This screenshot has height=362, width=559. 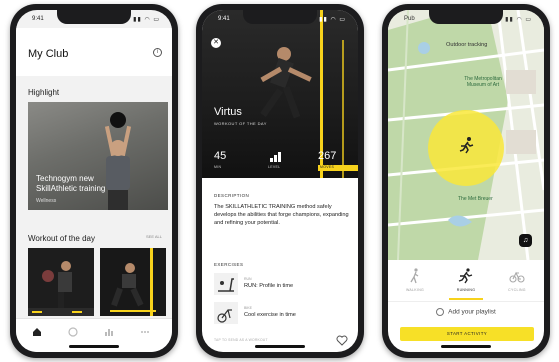 I want to click on mode-cycling: CYCLING, so click(x=517, y=280).